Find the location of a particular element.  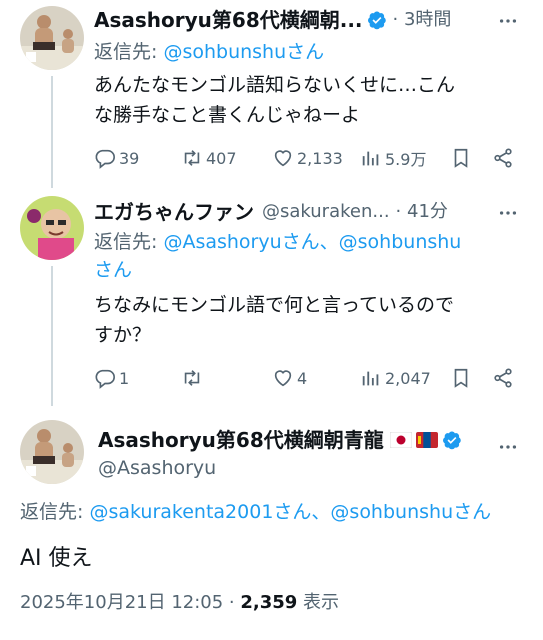

timestamp: 2025年10月21日 12:05 · is located at coordinates (130, 602).